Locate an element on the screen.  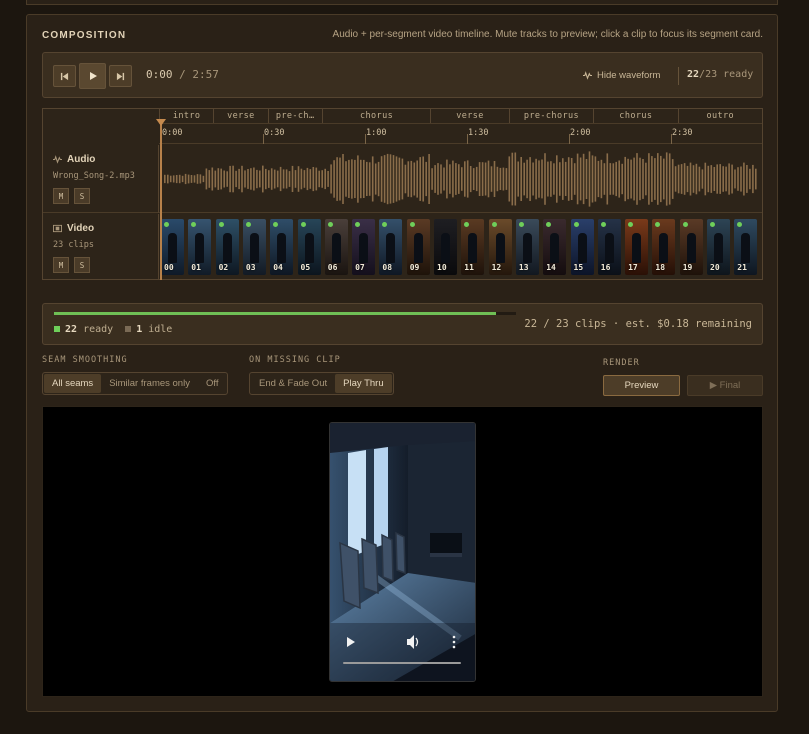
segment-label: intro is located at coordinates (186, 116).